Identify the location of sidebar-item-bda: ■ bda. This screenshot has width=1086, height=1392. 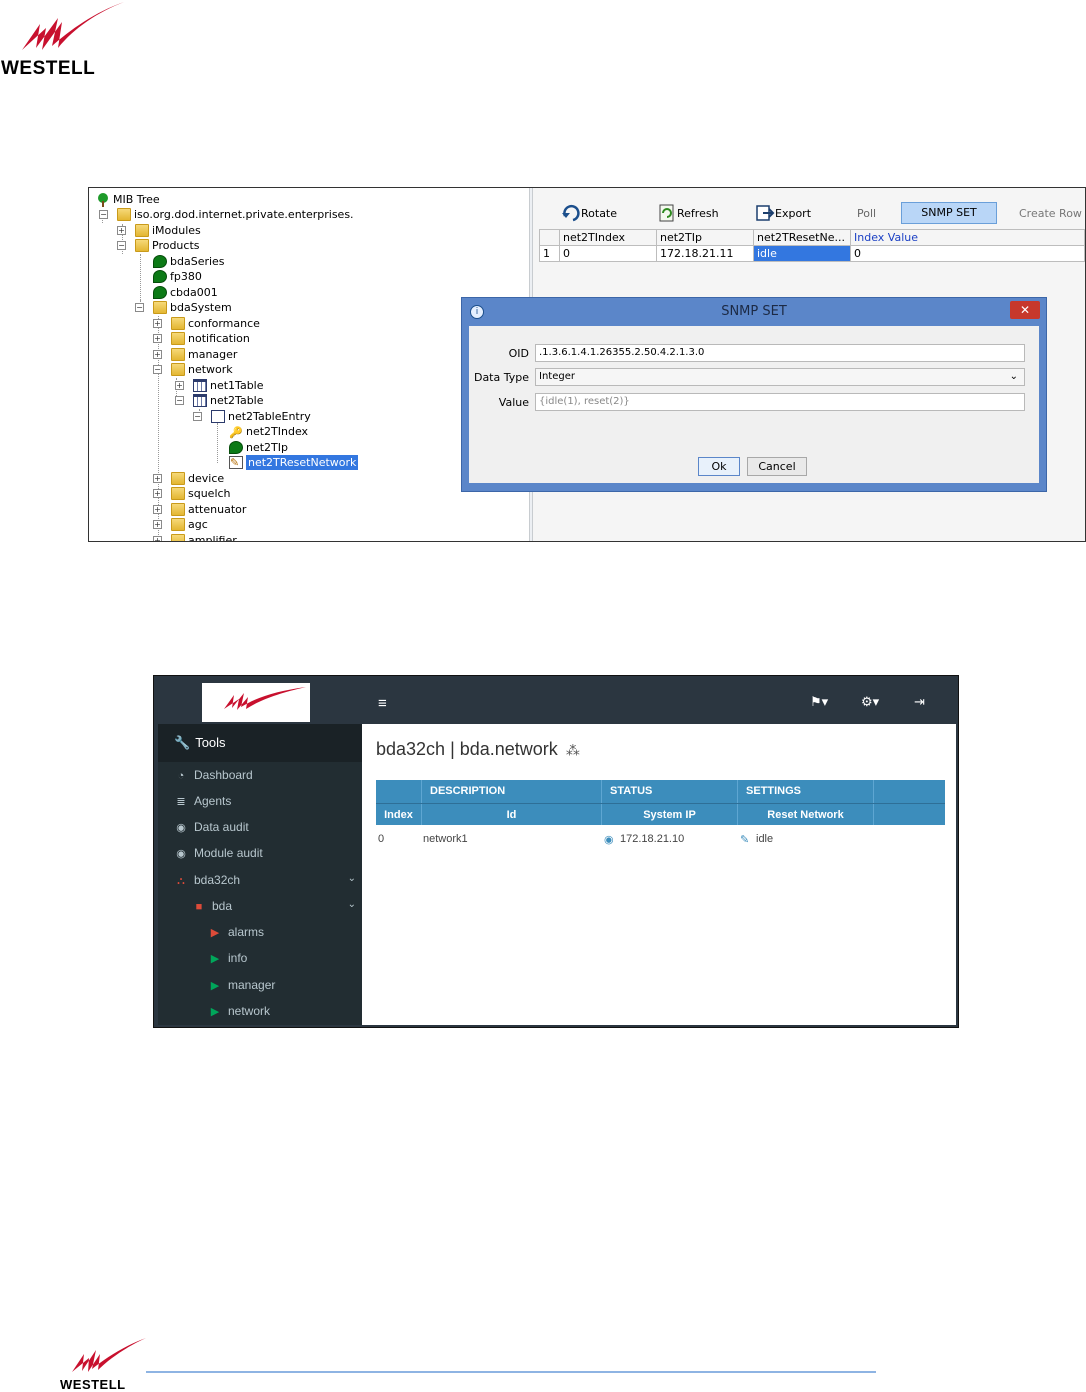
(212, 906).